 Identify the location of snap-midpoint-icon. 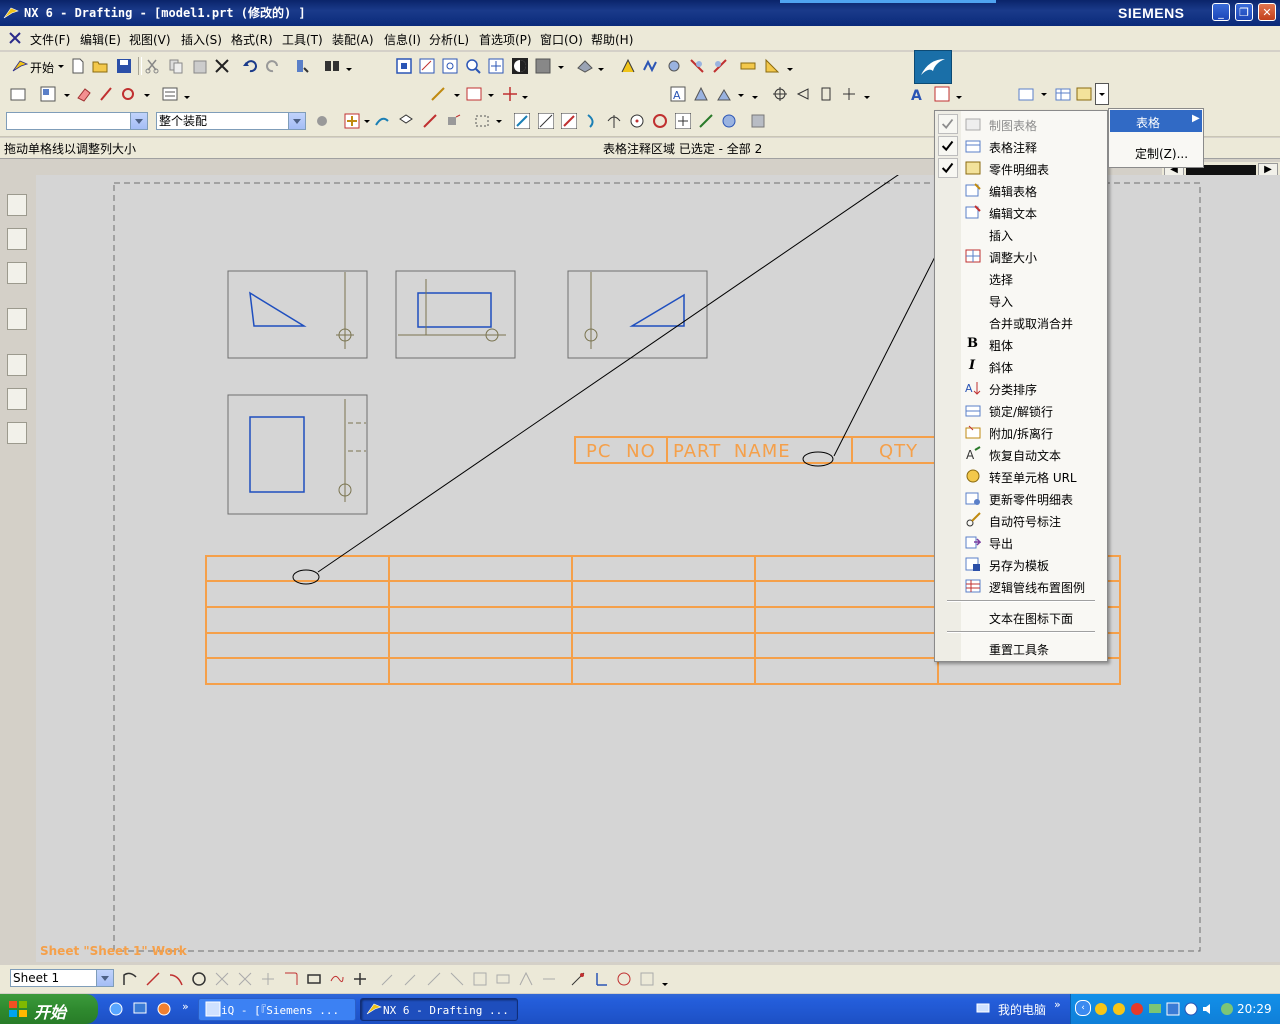
(546, 121).